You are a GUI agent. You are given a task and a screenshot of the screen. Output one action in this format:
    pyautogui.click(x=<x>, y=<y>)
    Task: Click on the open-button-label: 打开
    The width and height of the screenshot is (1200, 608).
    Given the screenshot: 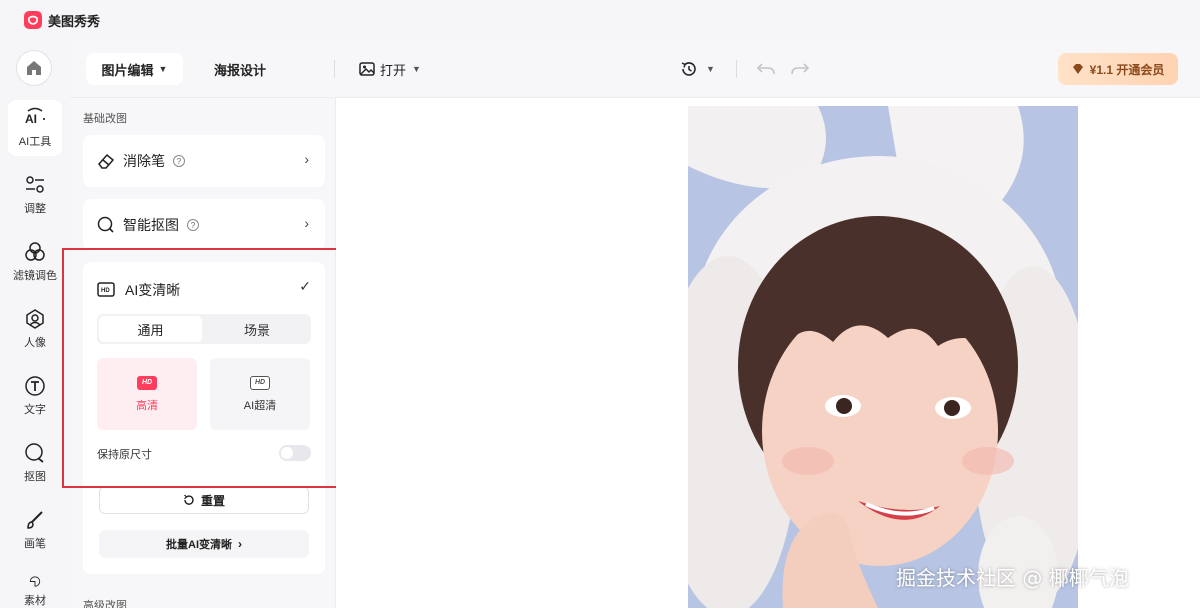 What is the action you would take?
    pyautogui.click(x=393, y=70)
    